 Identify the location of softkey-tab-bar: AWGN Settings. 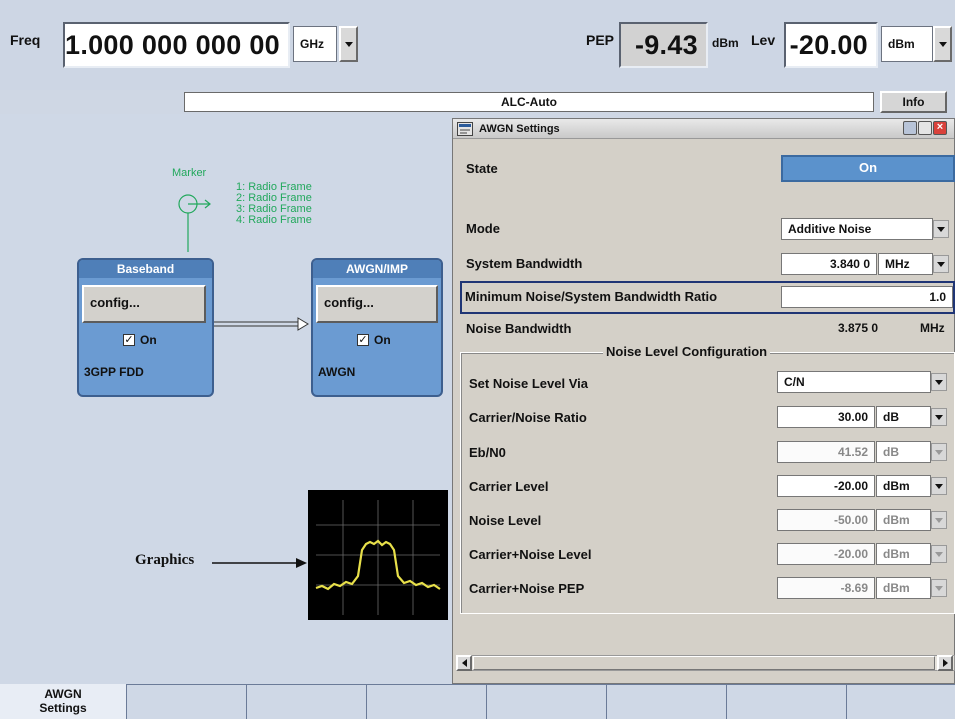
(477, 701).